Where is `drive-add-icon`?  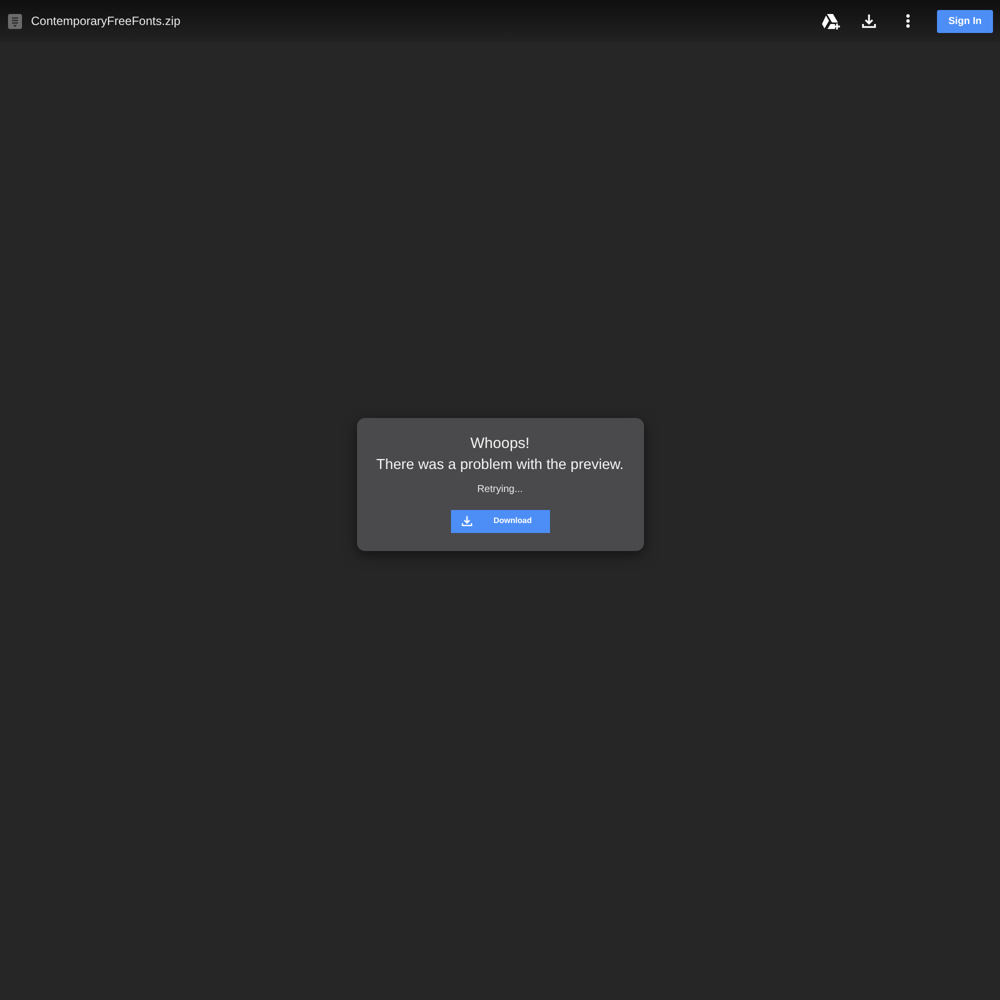 drive-add-icon is located at coordinates (831, 21).